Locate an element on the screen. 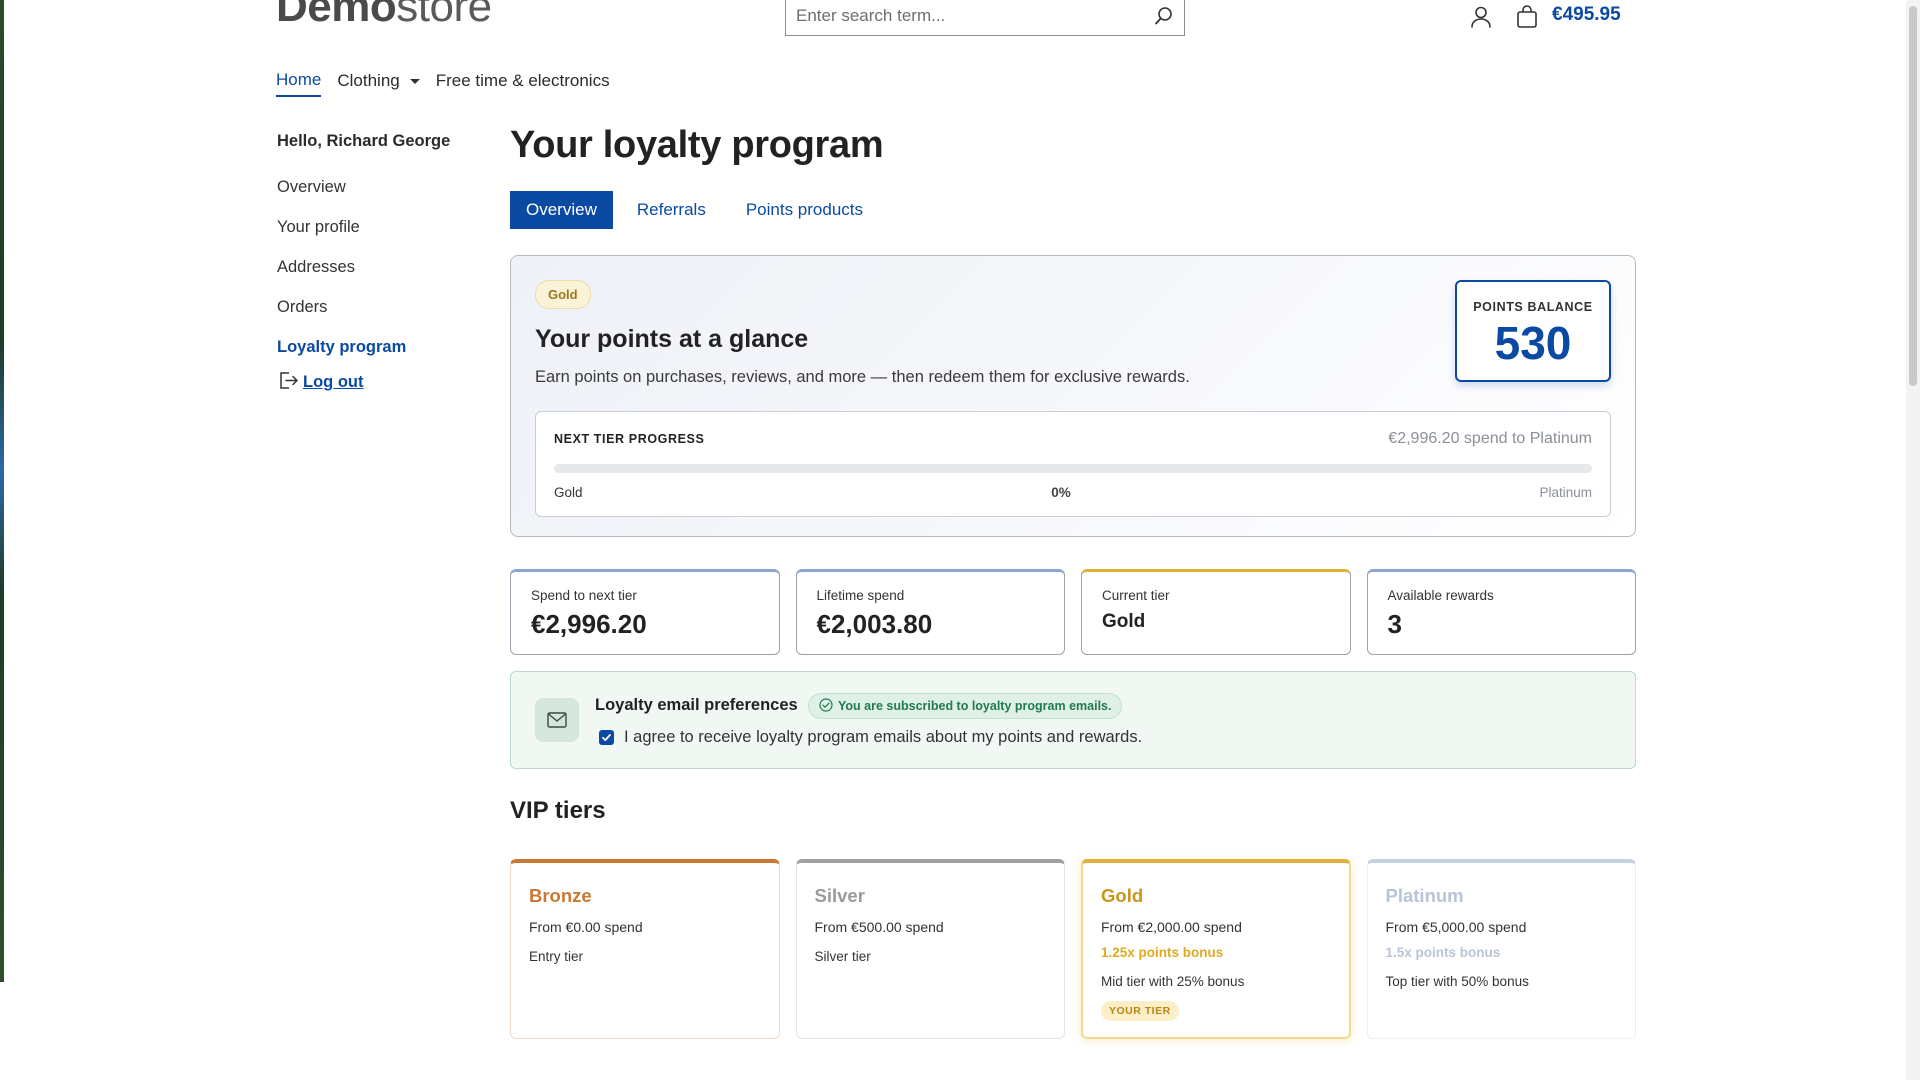 The width and height of the screenshot is (1920, 1080). nav-home: Home is located at coordinates (299, 83).